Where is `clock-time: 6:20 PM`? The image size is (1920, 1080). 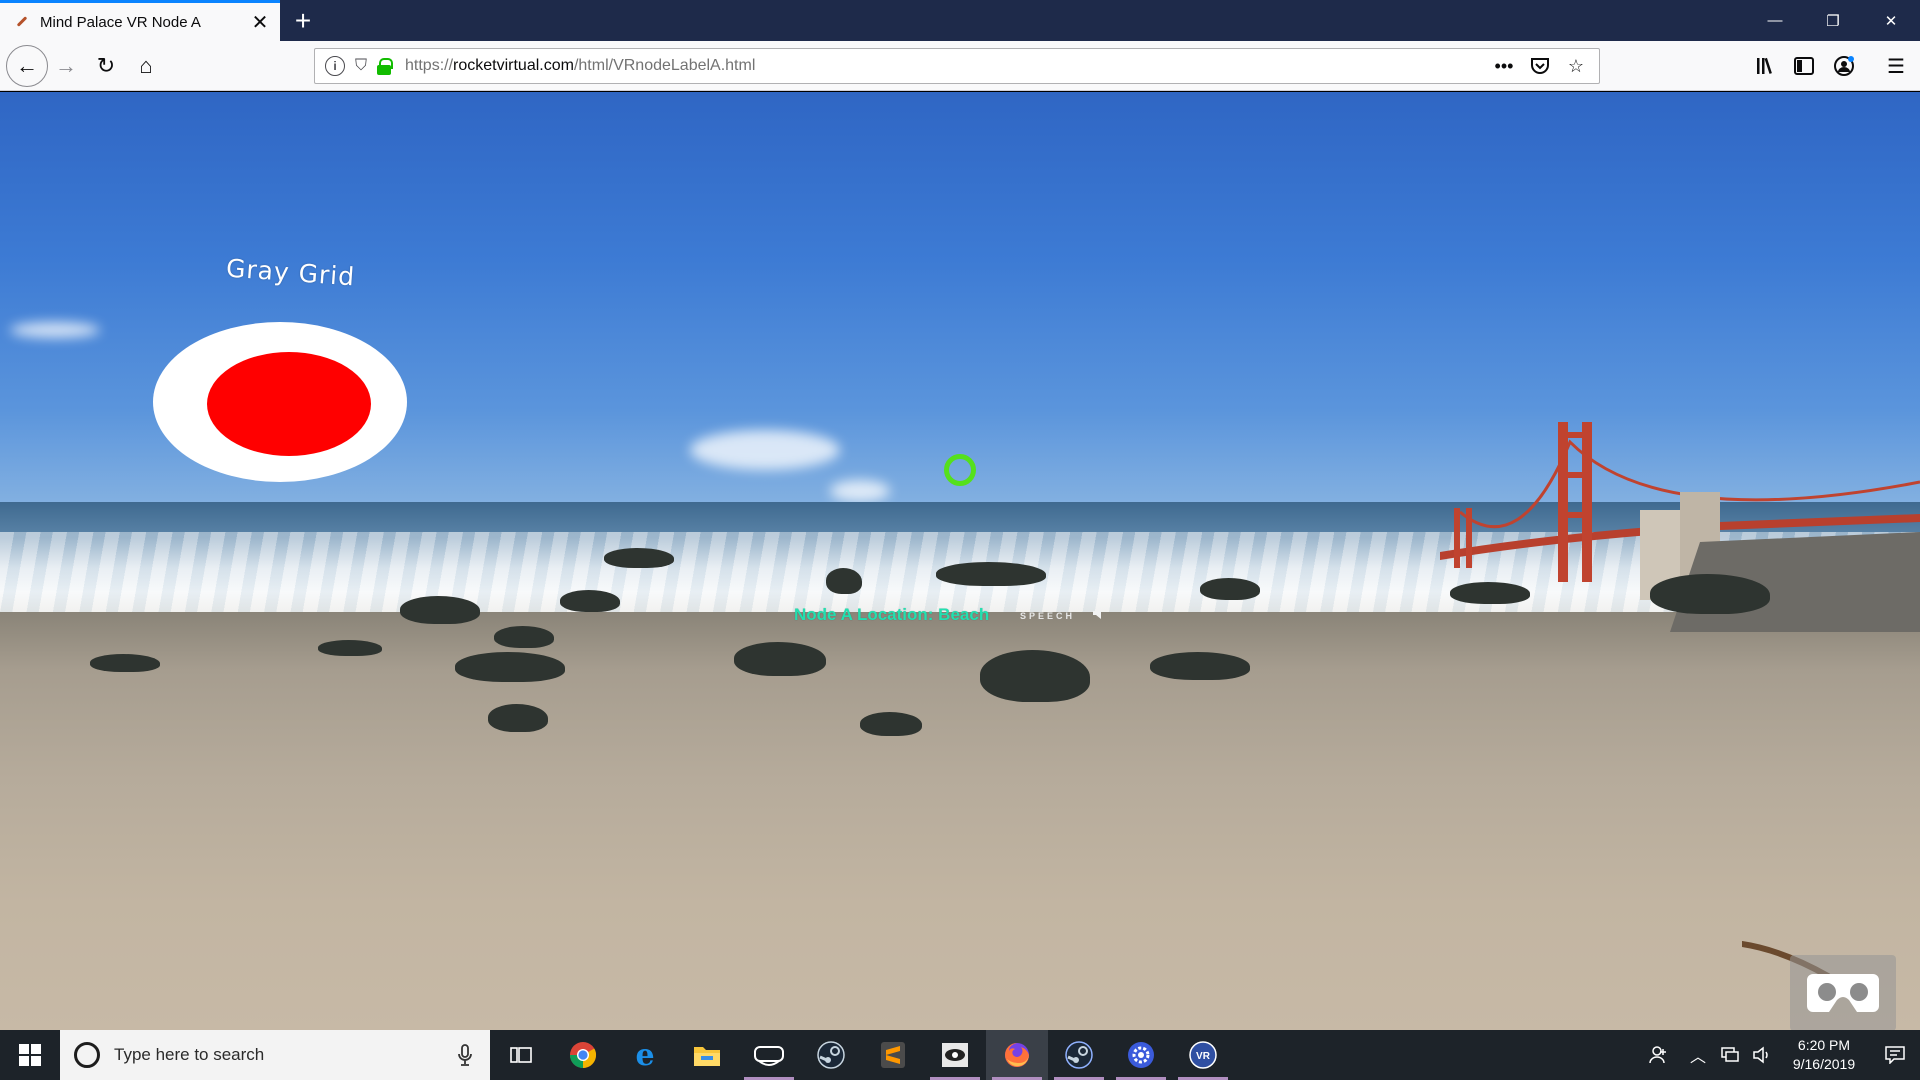
clock-time: 6:20 PM is located at coordinates (1824, 1045).